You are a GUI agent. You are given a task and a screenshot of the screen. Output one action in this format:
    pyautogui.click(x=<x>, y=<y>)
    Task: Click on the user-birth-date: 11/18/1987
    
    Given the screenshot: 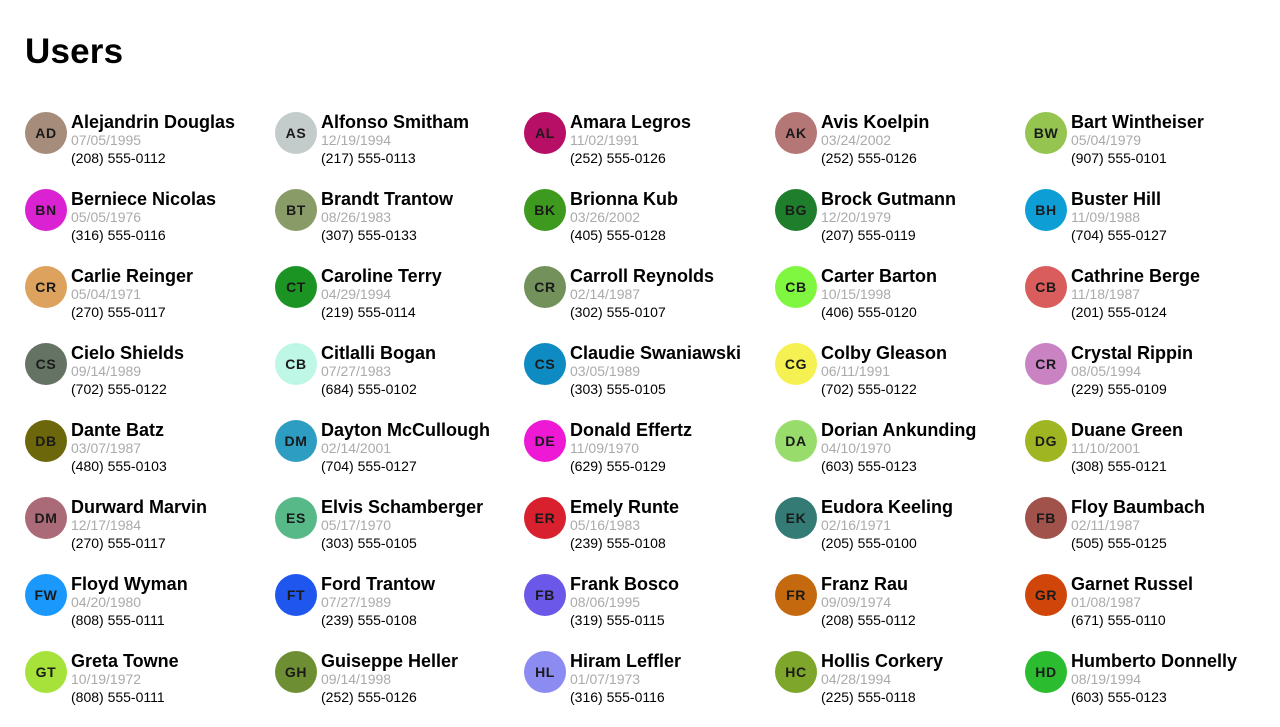 What is the action you would take?
    pyautogui.click(x=1106, y=294)
    